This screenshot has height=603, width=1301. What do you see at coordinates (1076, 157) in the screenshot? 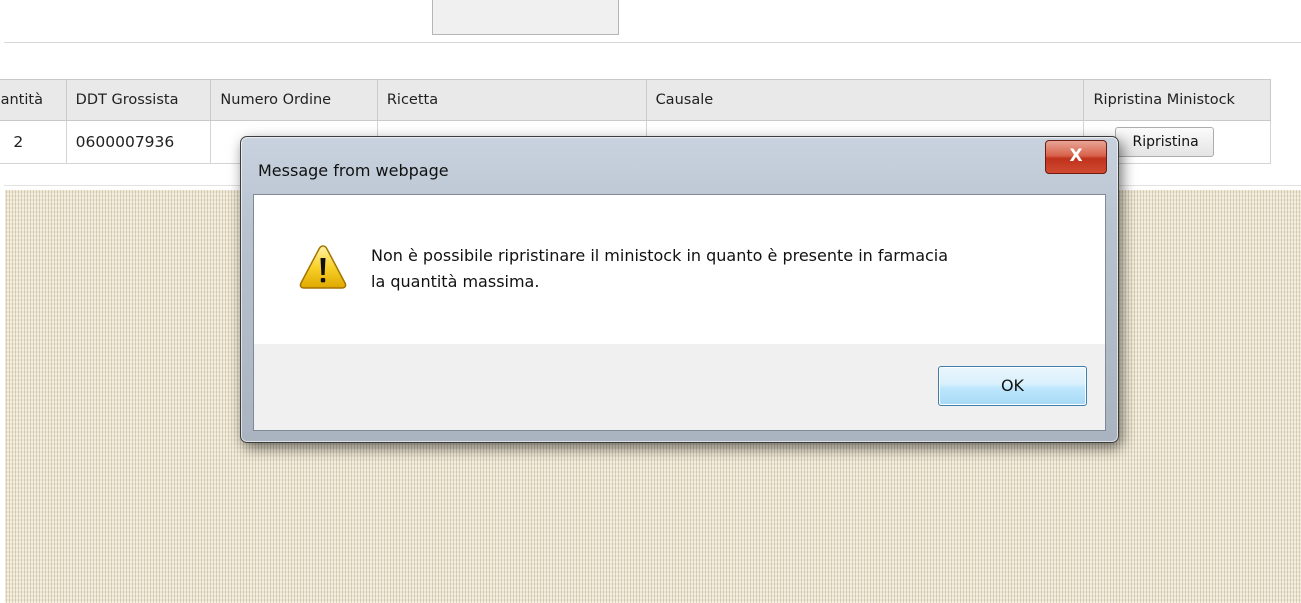
I see `close-button: X` at bounding box center [1076, 157].